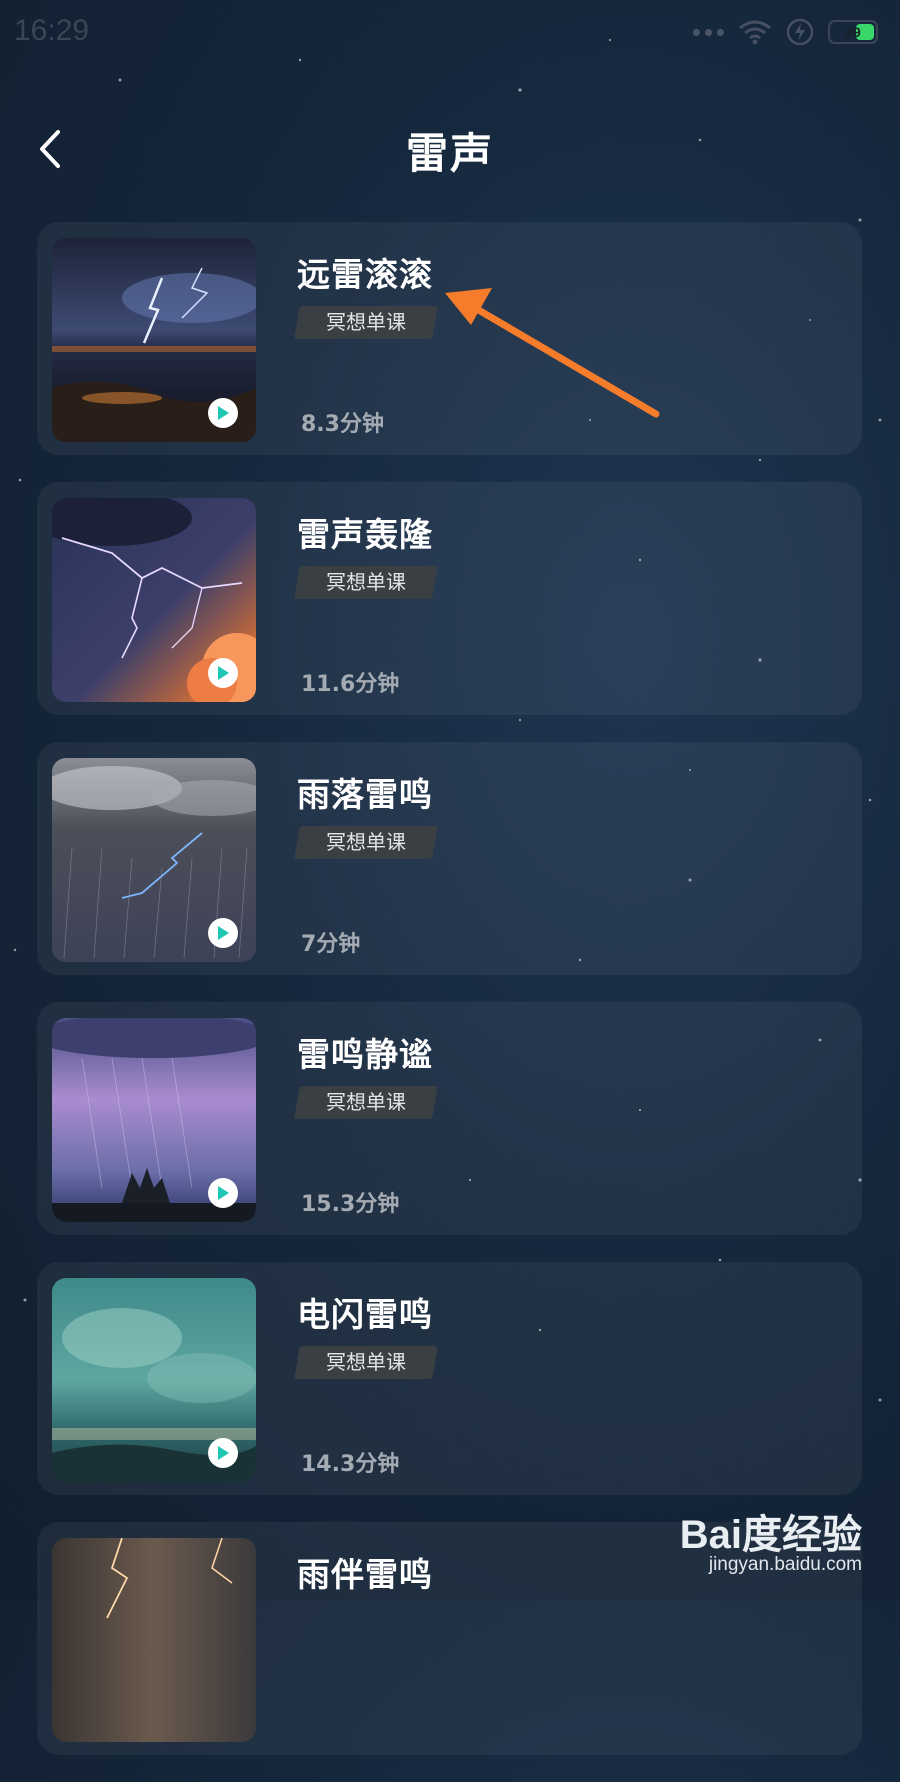 This screenshot has width=900, height=1782. I want to click on status-time: 16:29, so click(52, 30).